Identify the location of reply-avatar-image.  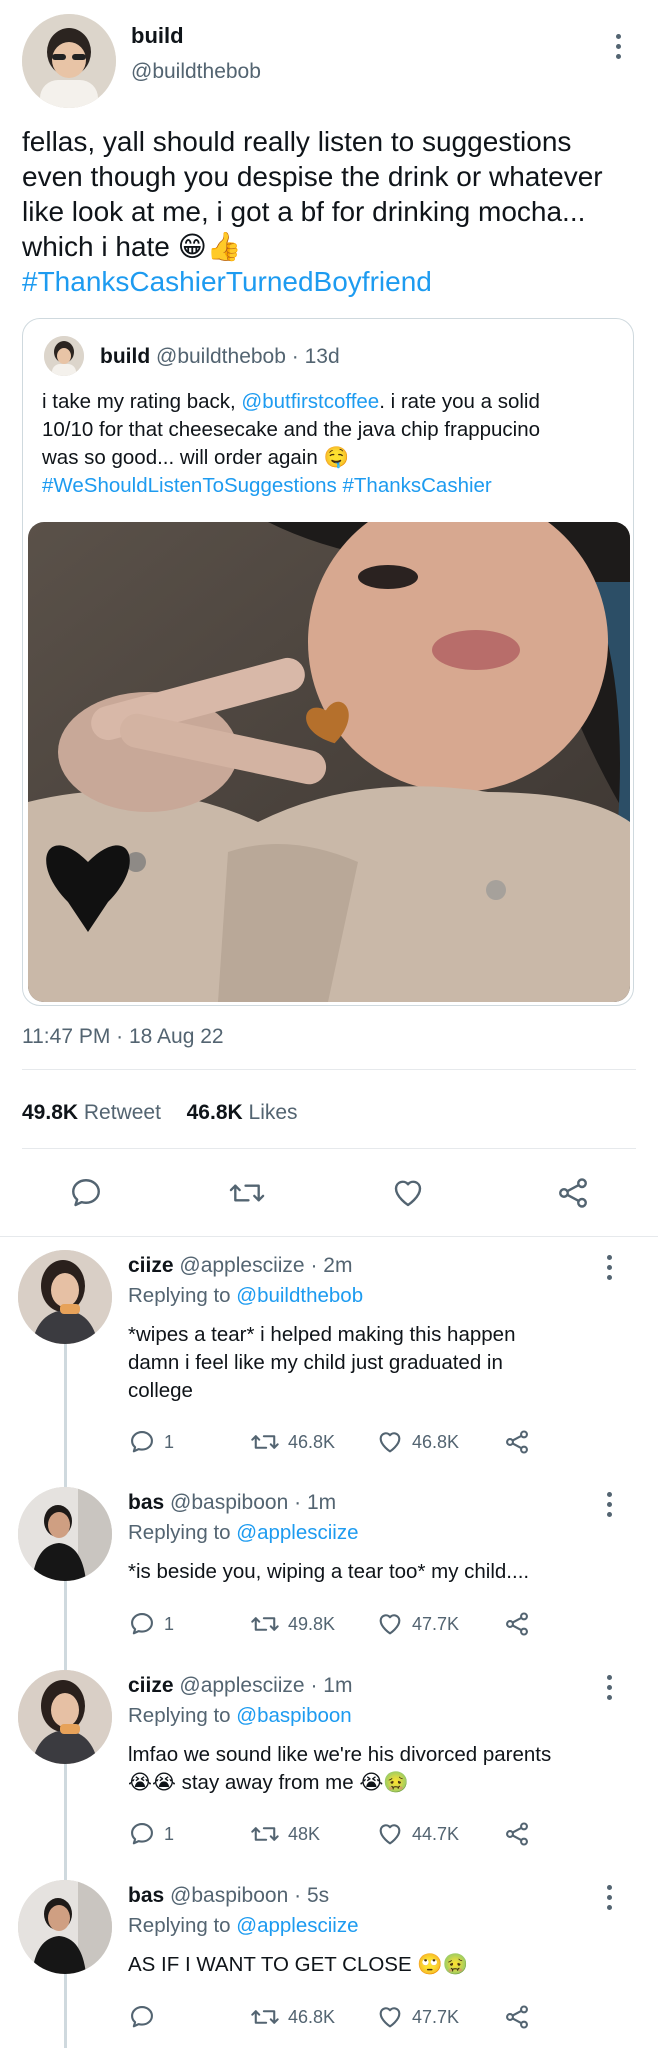
(65, 1534).